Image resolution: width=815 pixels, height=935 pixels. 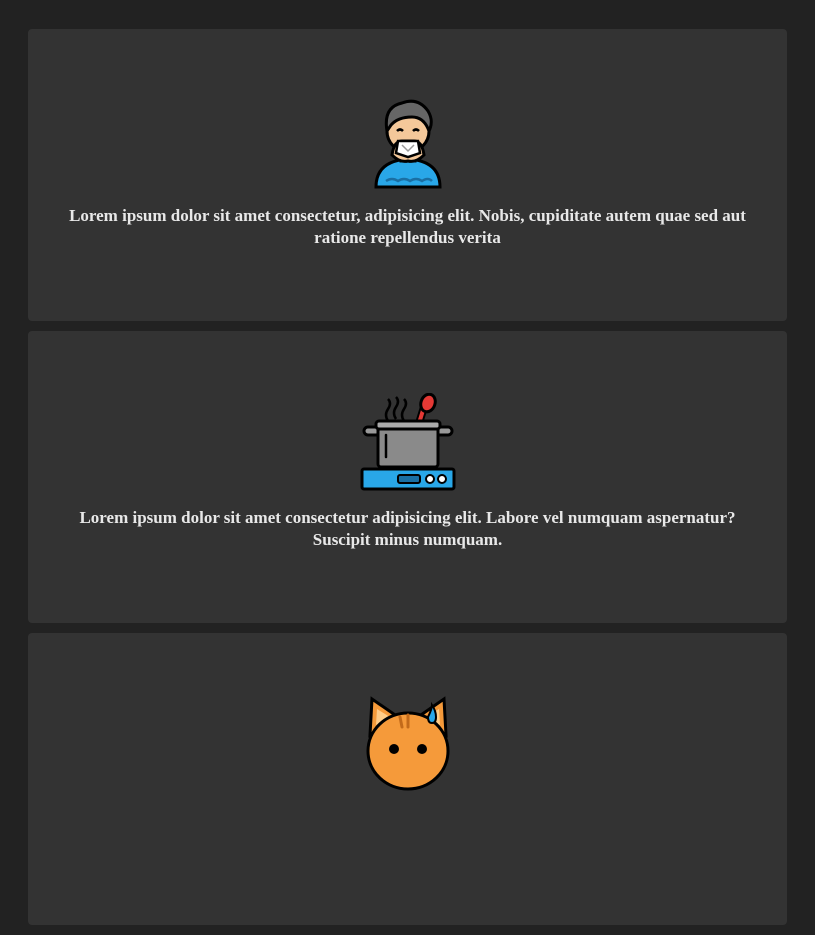 I want to click on cooking-pot-on-stove-icon, so click(x=408, y=443).